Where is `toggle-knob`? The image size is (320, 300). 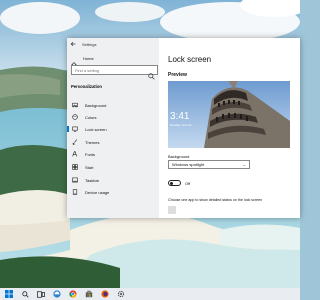 toggle-knob is located at coordinates (171, 183).